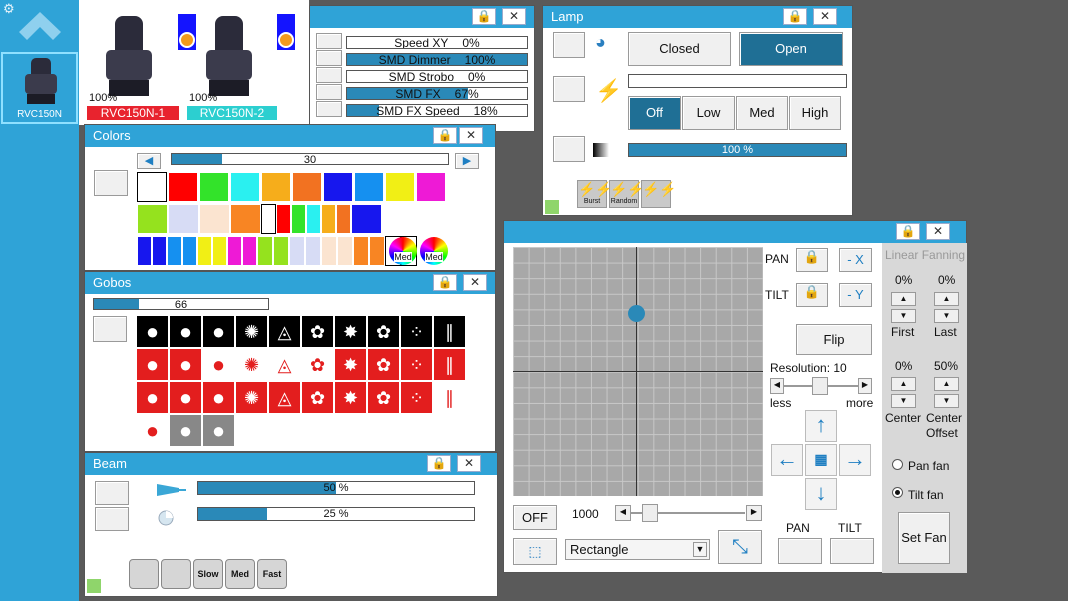 This screenshot has height=601, width=1068. I want to click on slider-bar: SMD FX 67%, so click(437, 93).